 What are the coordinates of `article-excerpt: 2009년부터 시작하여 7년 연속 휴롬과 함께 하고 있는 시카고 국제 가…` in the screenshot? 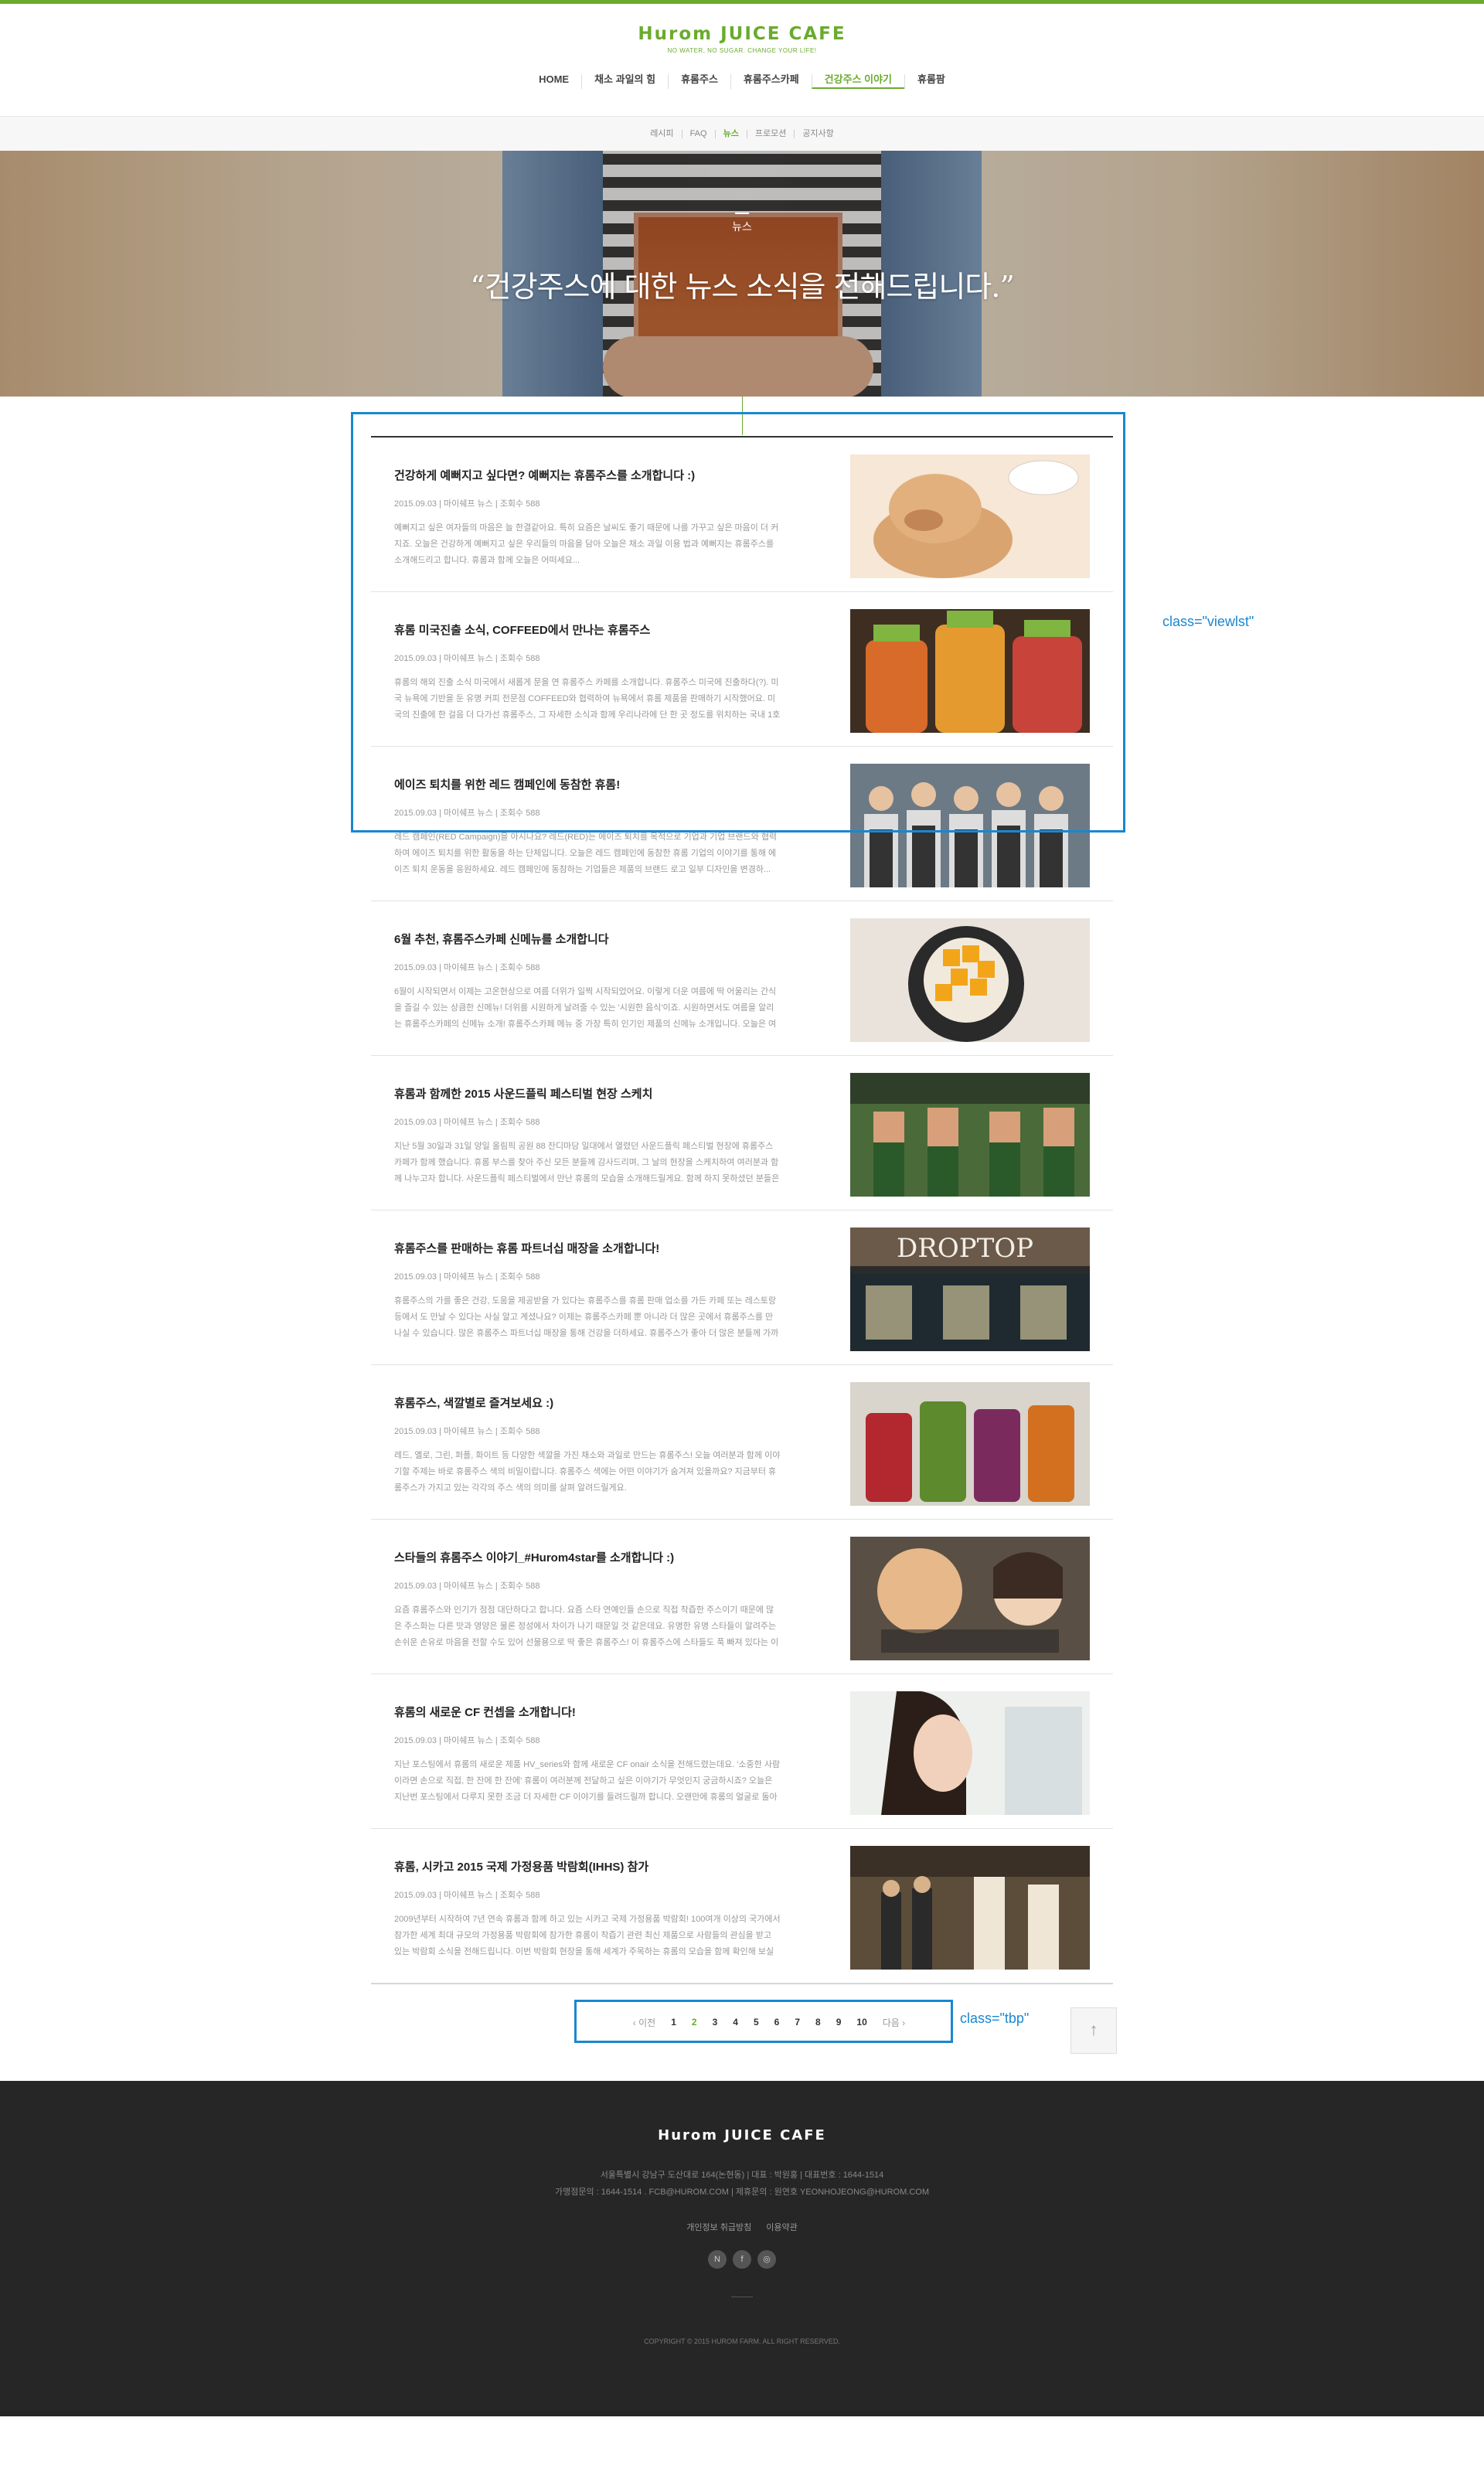 It's located at (587, 1936).